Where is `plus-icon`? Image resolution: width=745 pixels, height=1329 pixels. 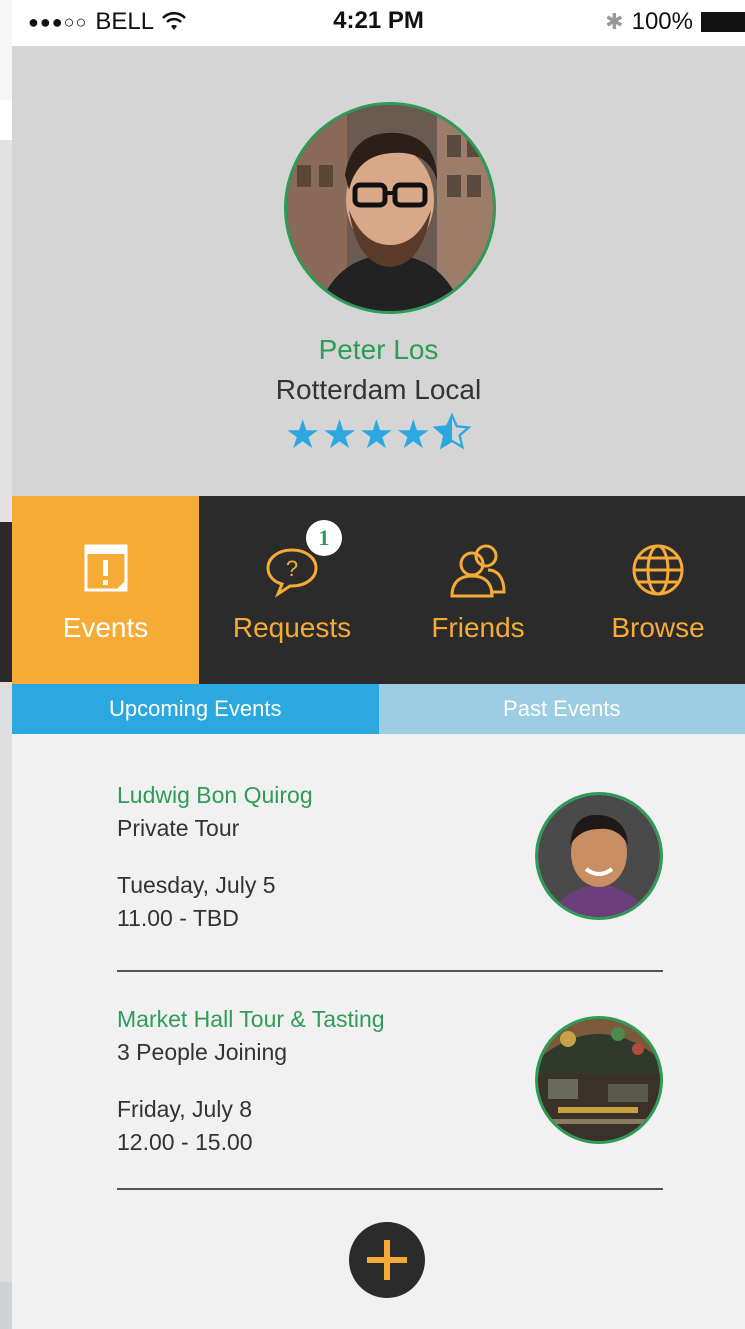
plus-icon is located at coordinates (387, 1260).